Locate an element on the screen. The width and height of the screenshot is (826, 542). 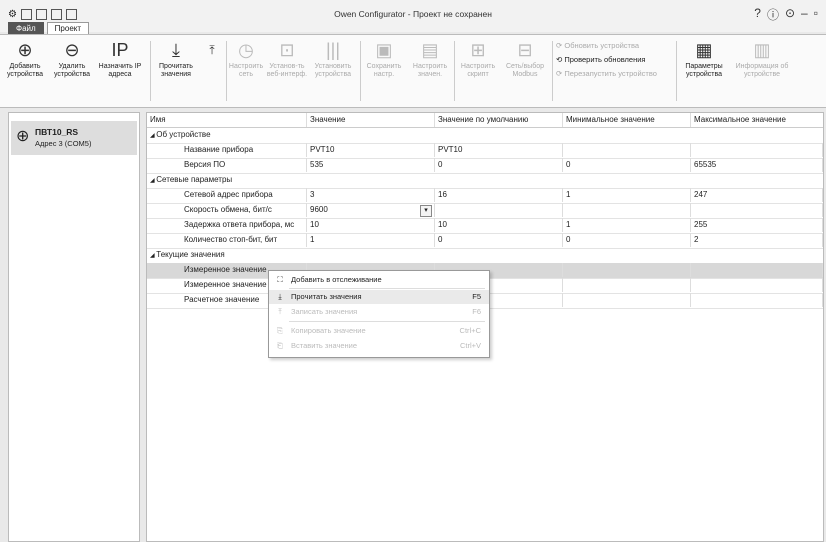
param-max-cell: 255 is located at coordinates (757, 225).